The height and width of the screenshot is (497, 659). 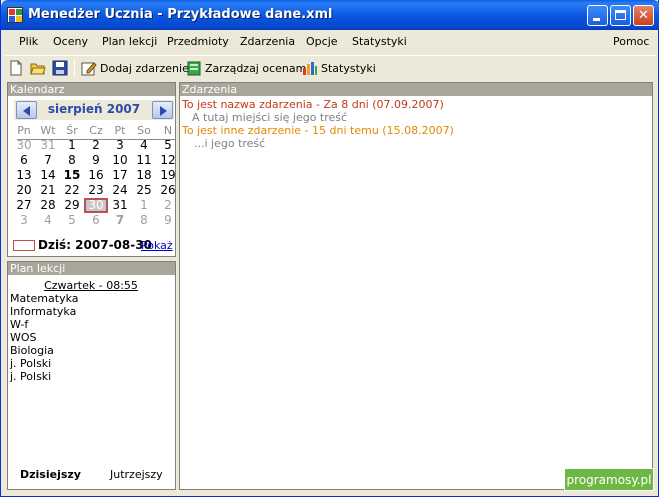 I want to click on grades-book-icon, so click(x=194, y=68).